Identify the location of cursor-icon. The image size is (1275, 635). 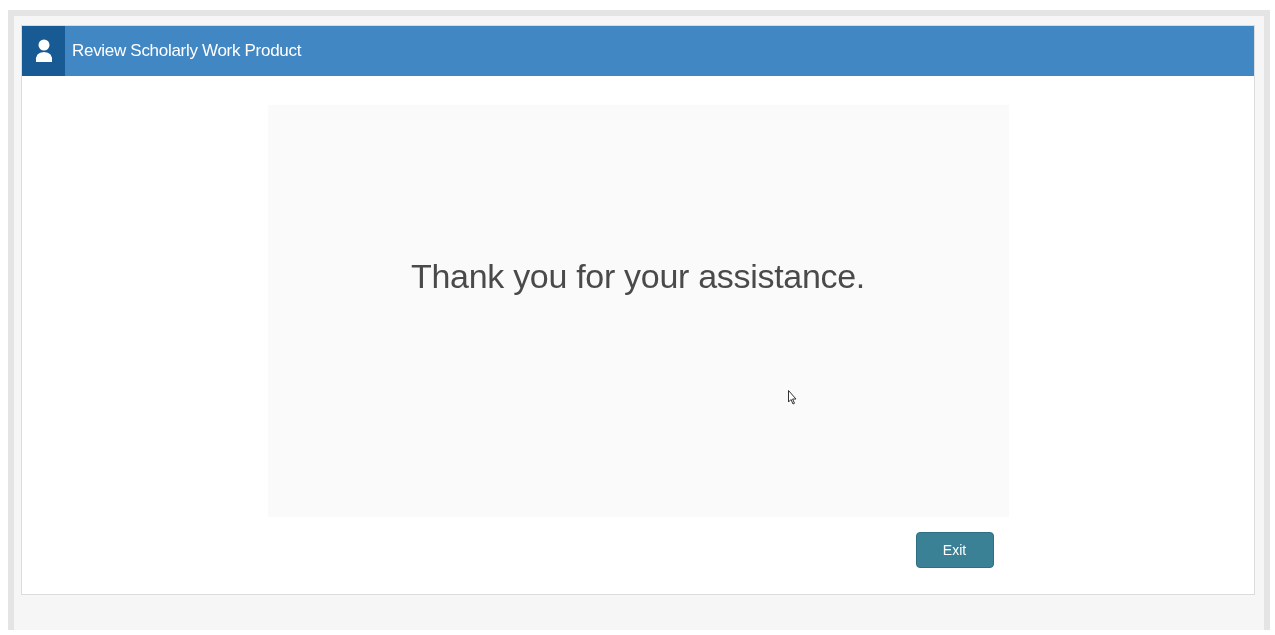
(792, 397).